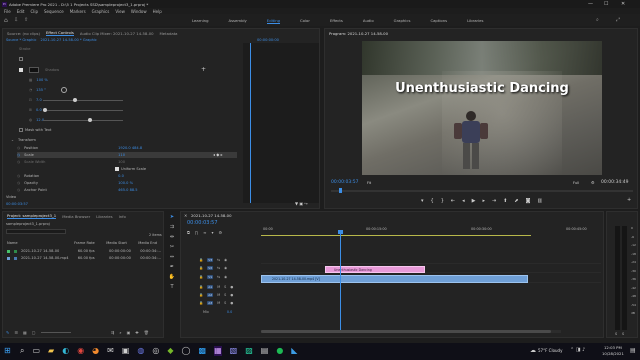 This screenshot has width=640, height=360. I want to click on stroke-checkbox, so click(21, 59).